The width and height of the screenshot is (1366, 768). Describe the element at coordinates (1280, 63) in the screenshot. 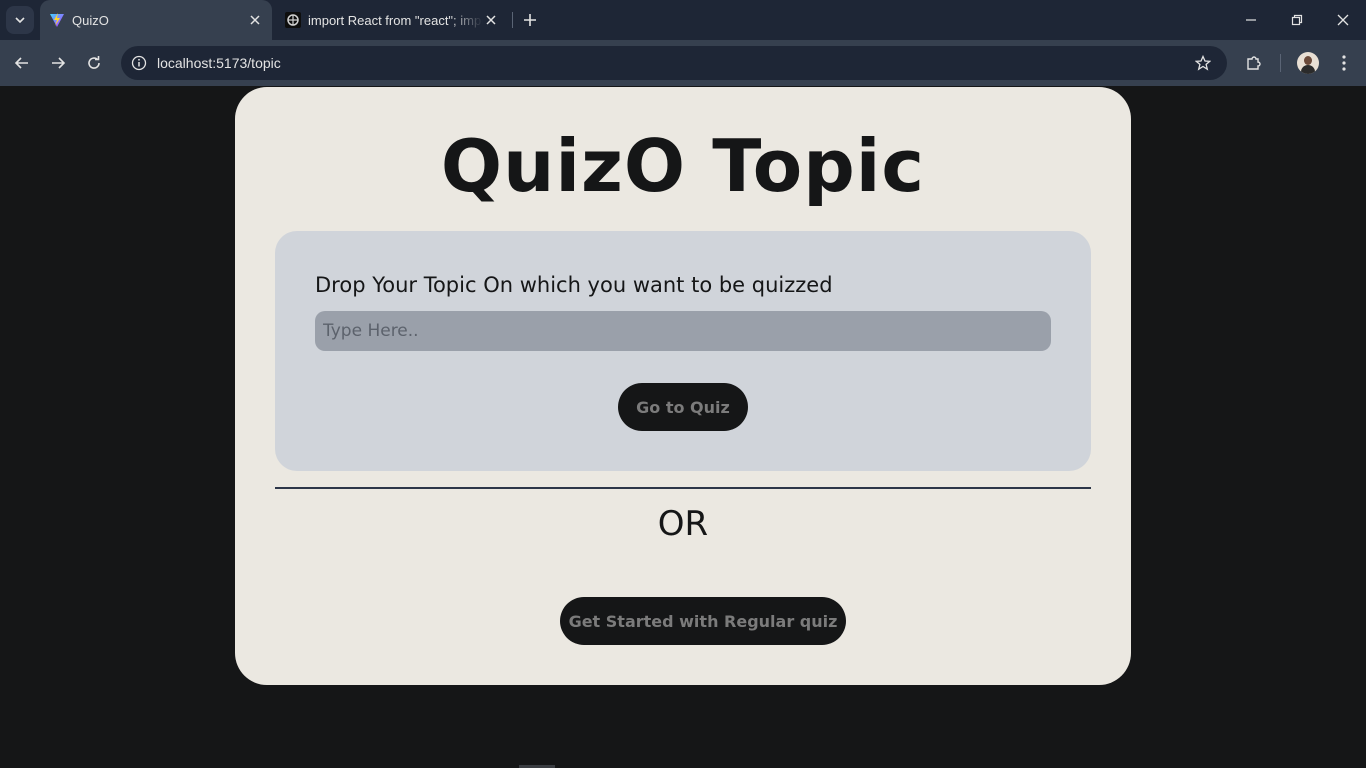

I see `toolbar-separator` at that location.